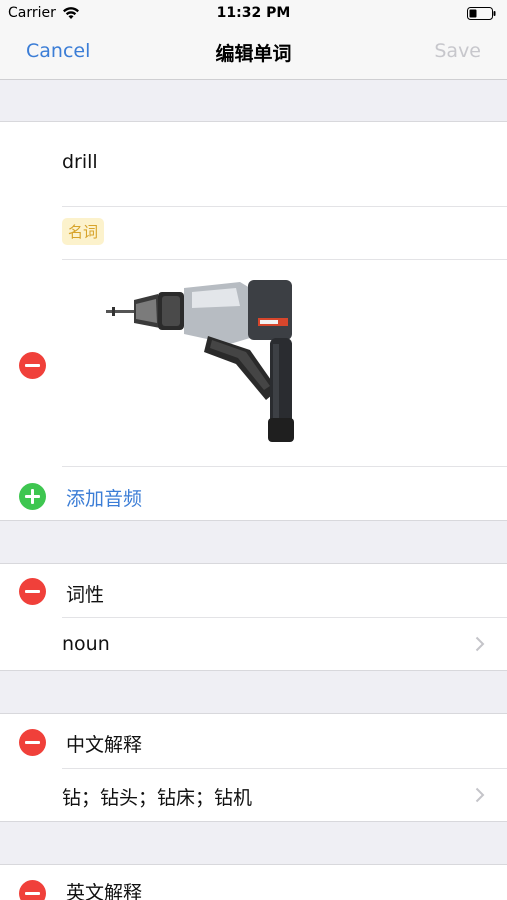 This screenshot has width=507, height=900. What do you see at coordinates (32, 591) in the screenshot?
I see `remove-pos-icon` at bounding box center [32, 591].